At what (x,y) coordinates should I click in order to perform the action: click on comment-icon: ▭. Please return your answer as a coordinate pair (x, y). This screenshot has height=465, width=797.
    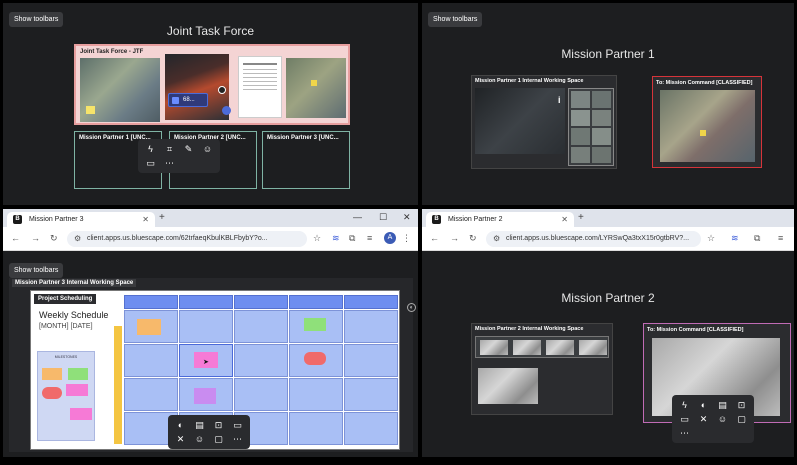
    Looking at the image, I should click on (150, 163).